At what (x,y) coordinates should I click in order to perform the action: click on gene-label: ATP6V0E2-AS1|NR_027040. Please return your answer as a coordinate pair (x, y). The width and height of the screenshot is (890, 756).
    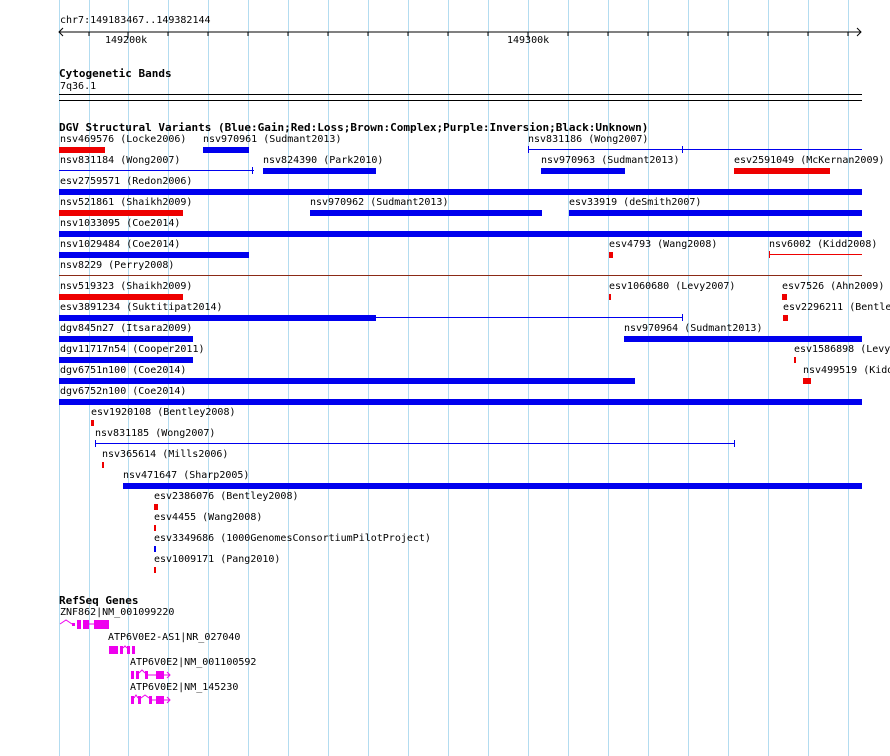
    Looking at the image, I should click on (174, 637).